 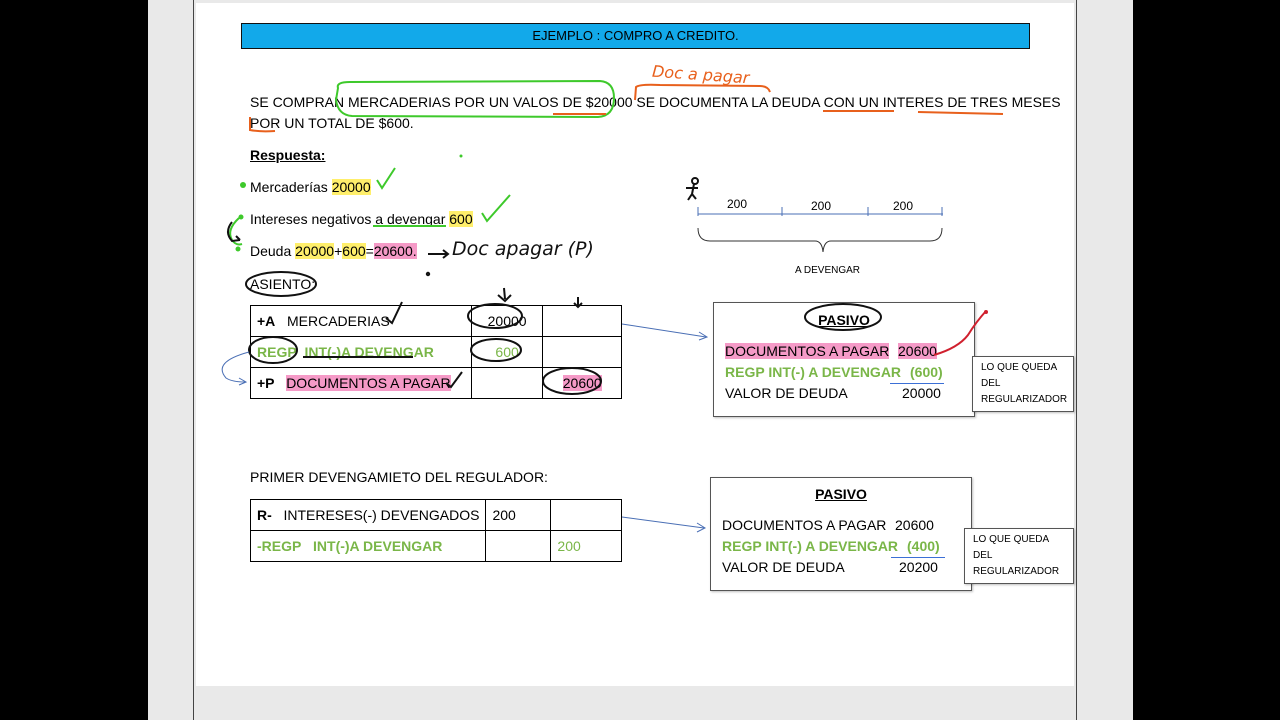 I want to click on debe-cell: 200, so click(x=518, y=515).